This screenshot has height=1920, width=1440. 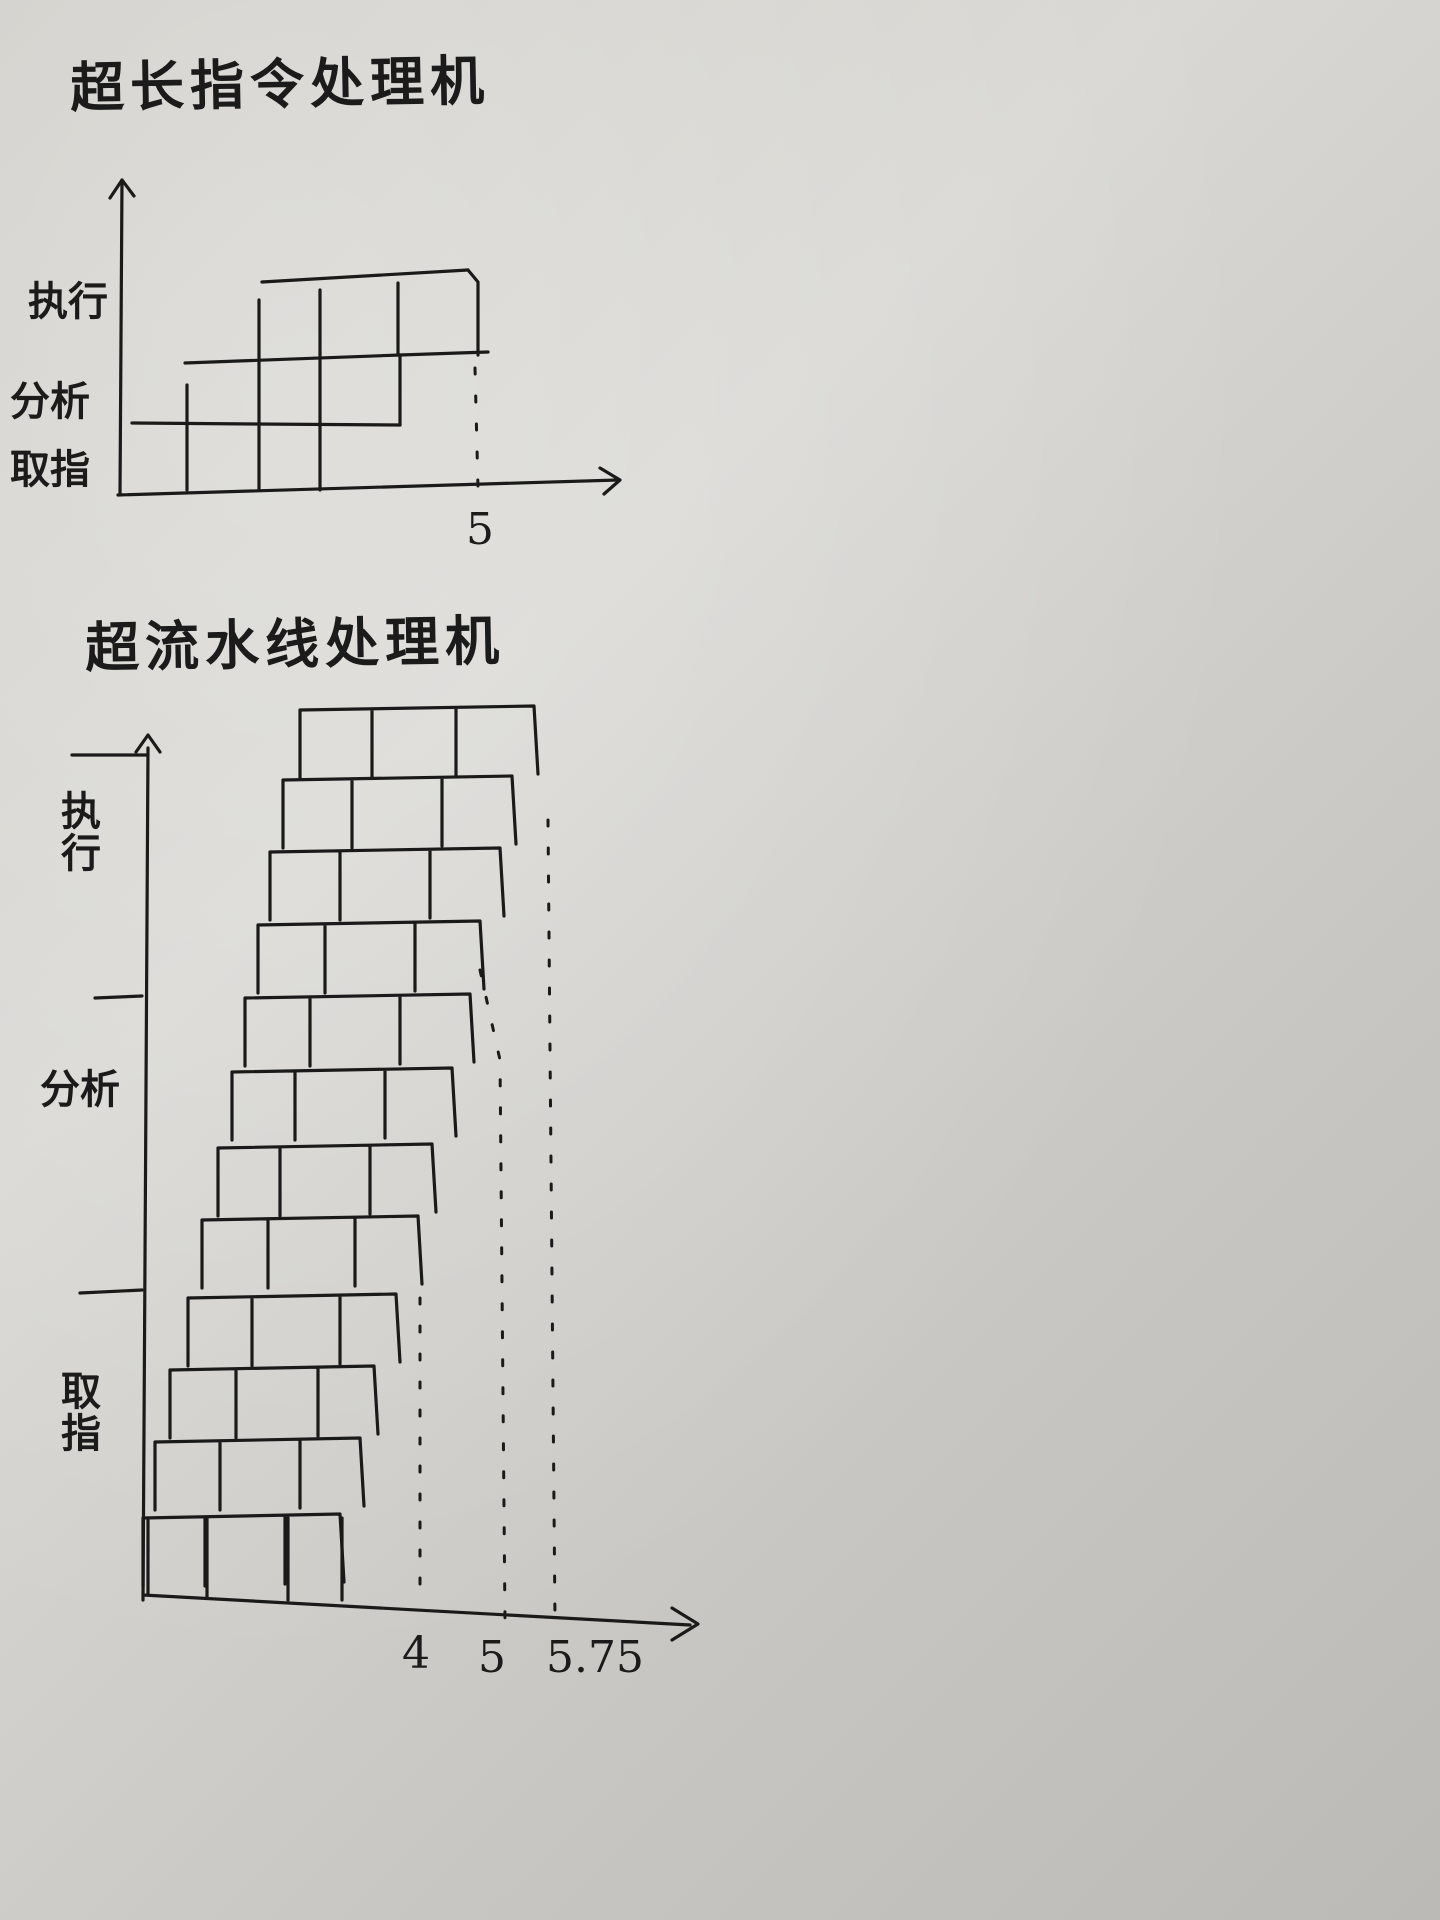 I want to click on diagram2-y-axis, so click(x=145, y=1174).